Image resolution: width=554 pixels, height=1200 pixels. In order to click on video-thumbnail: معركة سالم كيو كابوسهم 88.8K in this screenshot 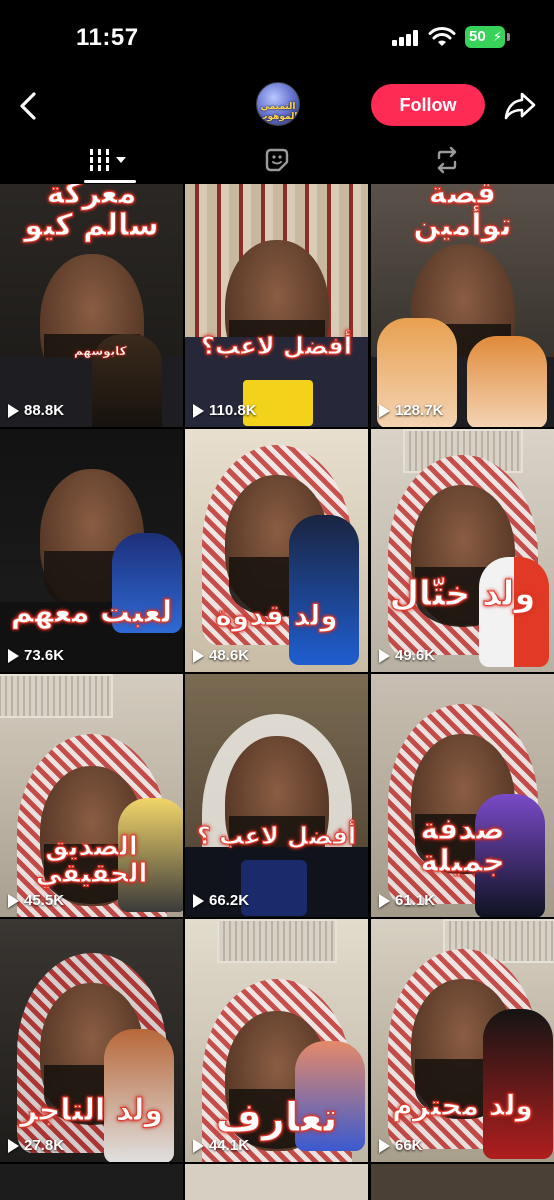, I will do `click(91, 305)`.